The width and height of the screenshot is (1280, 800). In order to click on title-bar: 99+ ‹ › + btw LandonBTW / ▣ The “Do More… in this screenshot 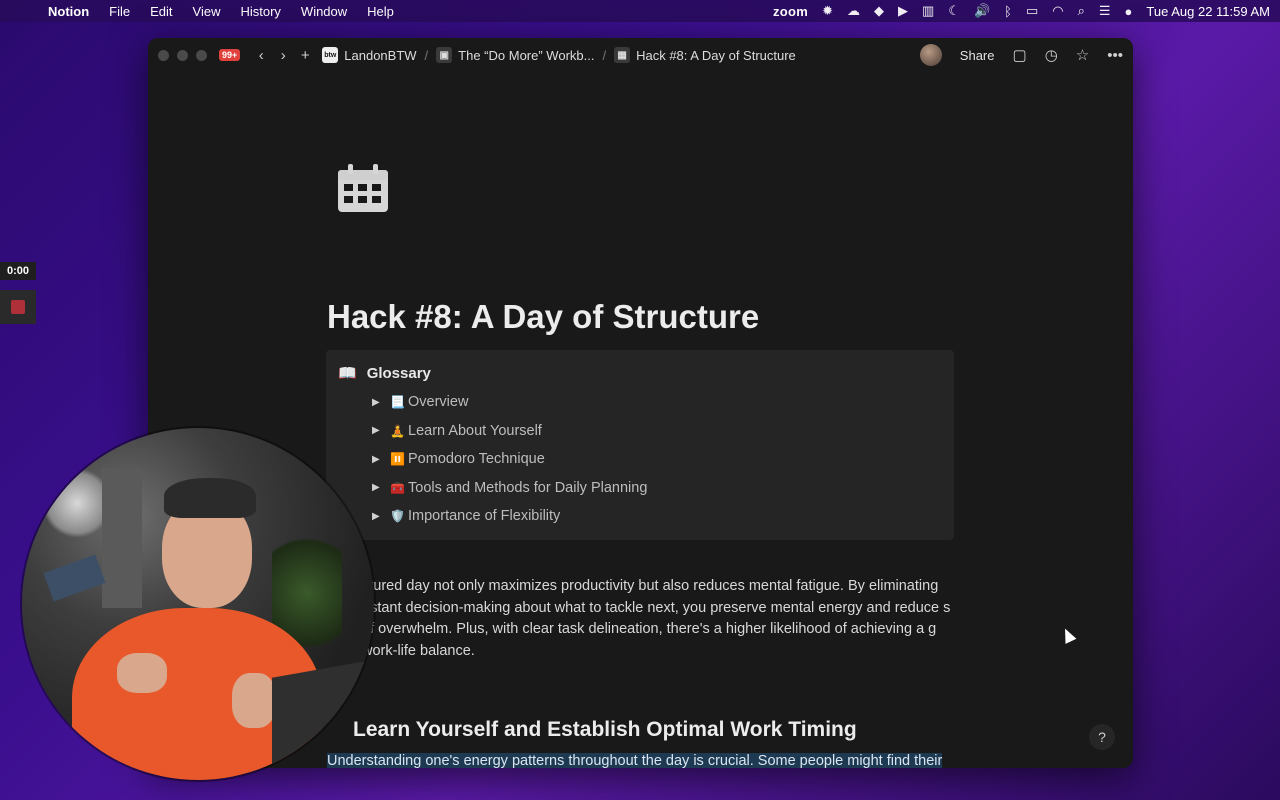, I will do `click(640, 55)`.